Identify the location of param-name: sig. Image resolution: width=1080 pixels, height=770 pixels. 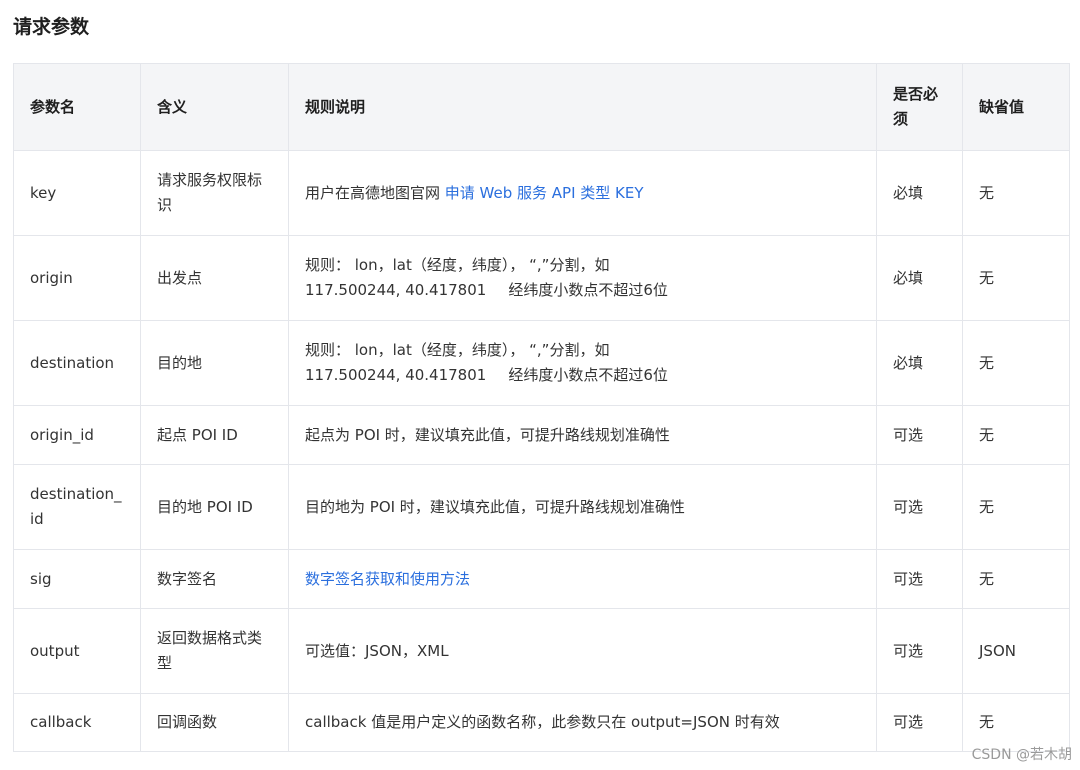
(77, 579).